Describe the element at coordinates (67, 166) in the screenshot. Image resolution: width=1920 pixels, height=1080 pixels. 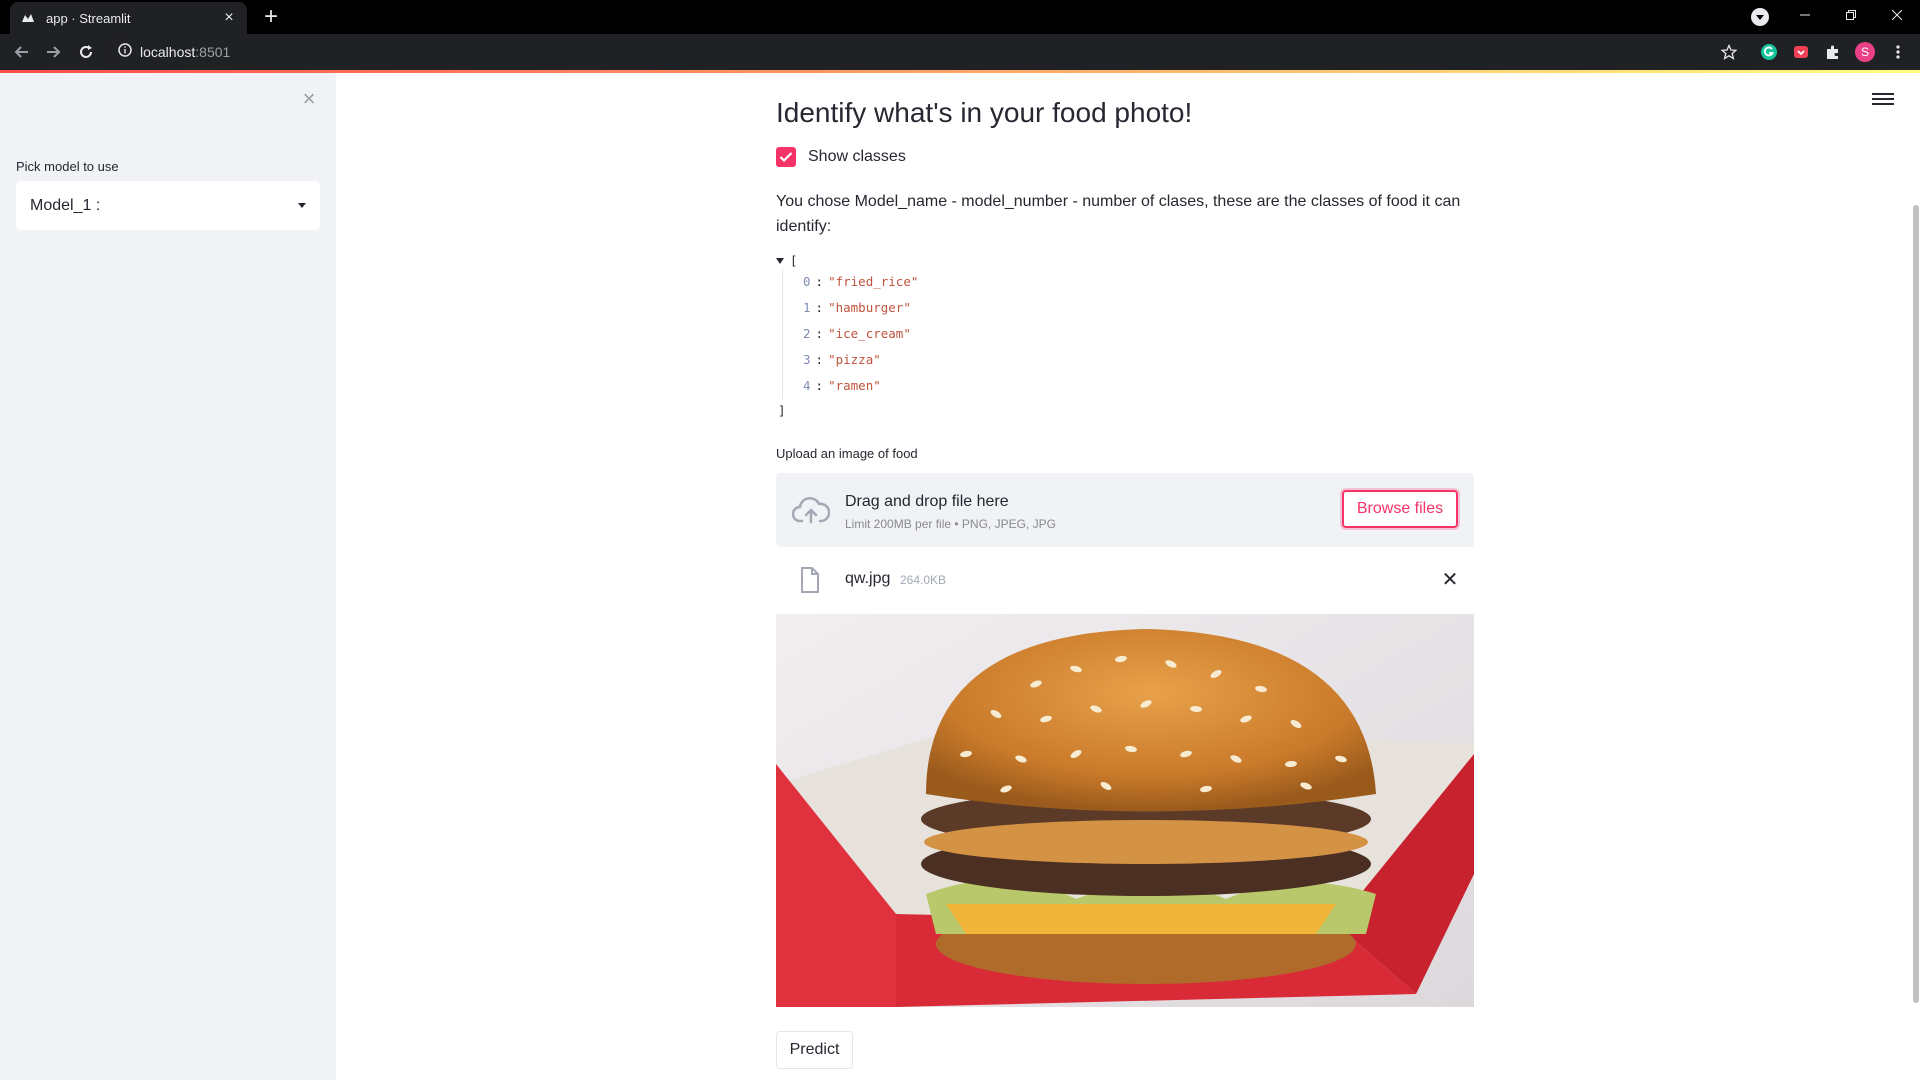
I see `model-select-label: Pick model to use` at that location.